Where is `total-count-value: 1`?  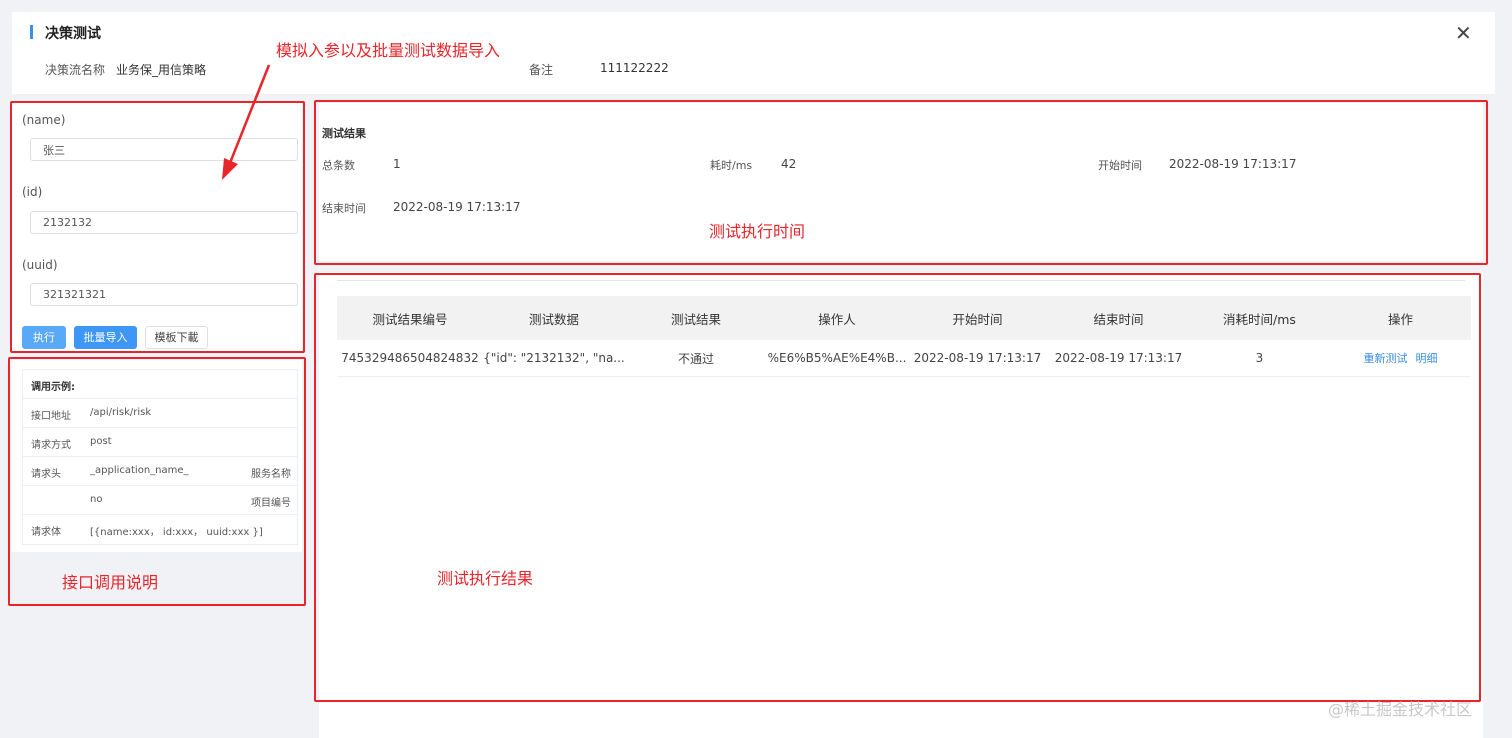
total-count-value: 1 is located at coordinates (397, 164).